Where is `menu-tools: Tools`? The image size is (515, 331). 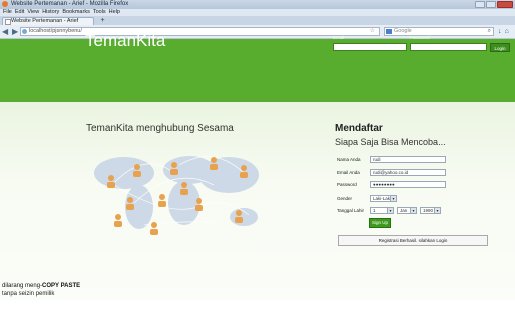 menu-tools: Tools is located at coordinates (99, 12).